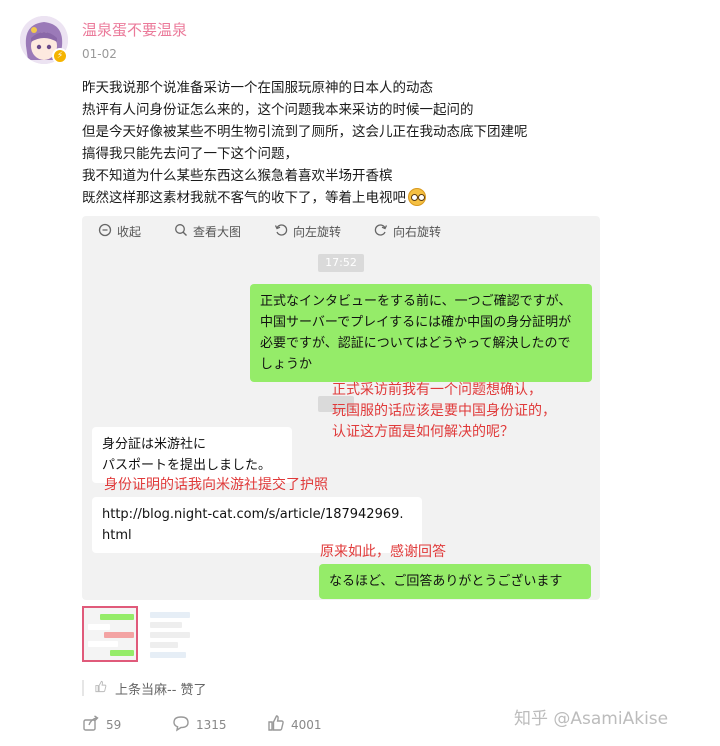 This screenshot has width=720, height=746. What do you see at coordinates (181, 724) in the screenshot?
I see `comment-icon` at bounding box center [181, 724].